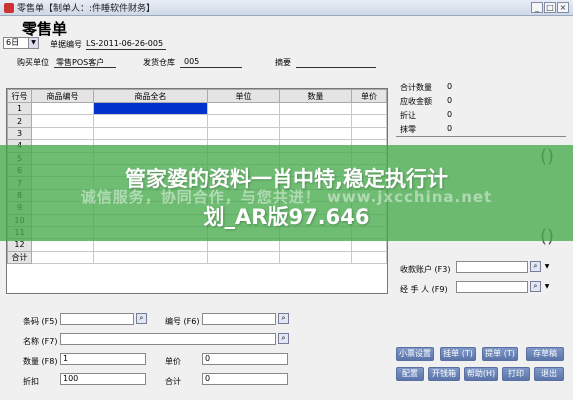 Image resolution: width=573 pixels, height=400 pixels. What do you see at coordinates (408, 115) in the screenshot?
I see `summary-discount-label: 折让` at bounding box center [408, 115].